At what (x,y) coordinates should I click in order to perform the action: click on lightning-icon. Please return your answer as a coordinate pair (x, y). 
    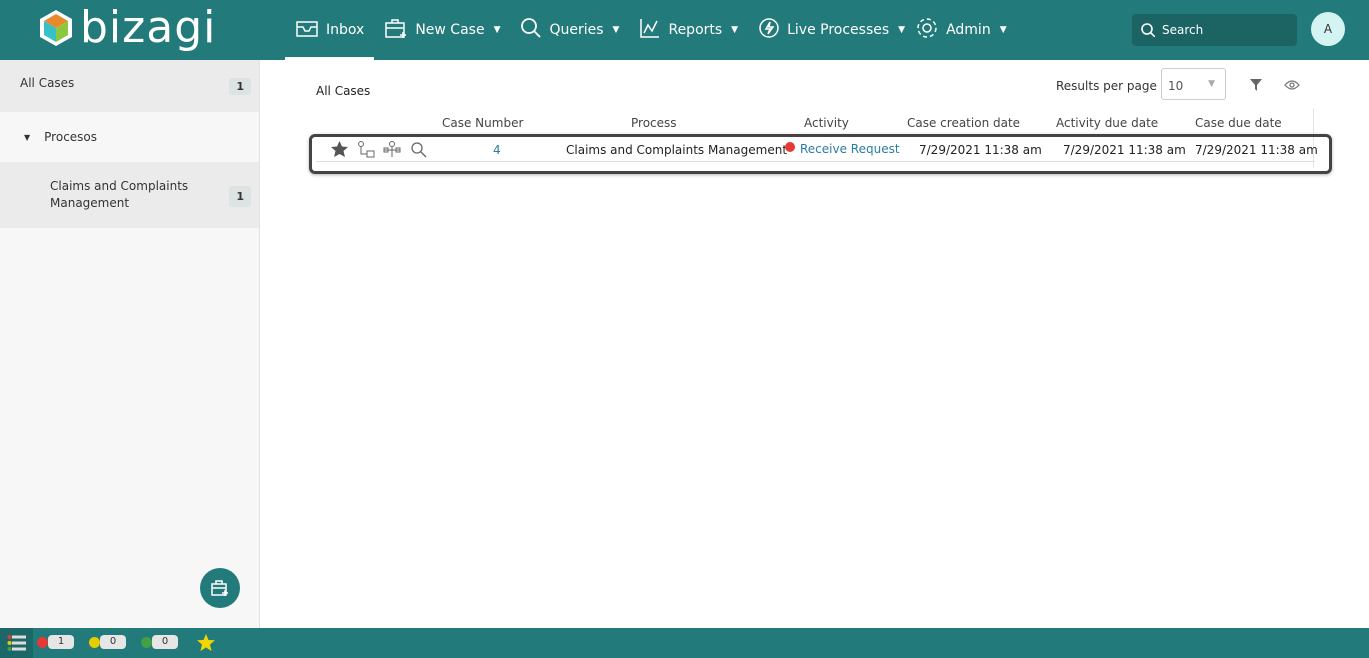
    Looking at the image, I should click on (769, 30).